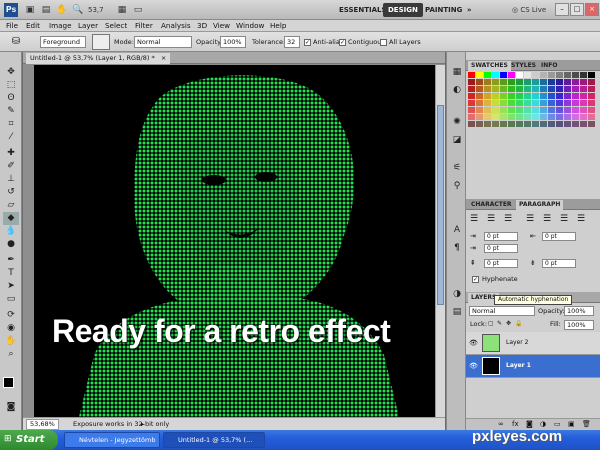 The width and height of the screenshot is (600, 450). Describe the element at coordinates (62, 10) in the screenshot. I see `hand-icon: ✋` at that location.